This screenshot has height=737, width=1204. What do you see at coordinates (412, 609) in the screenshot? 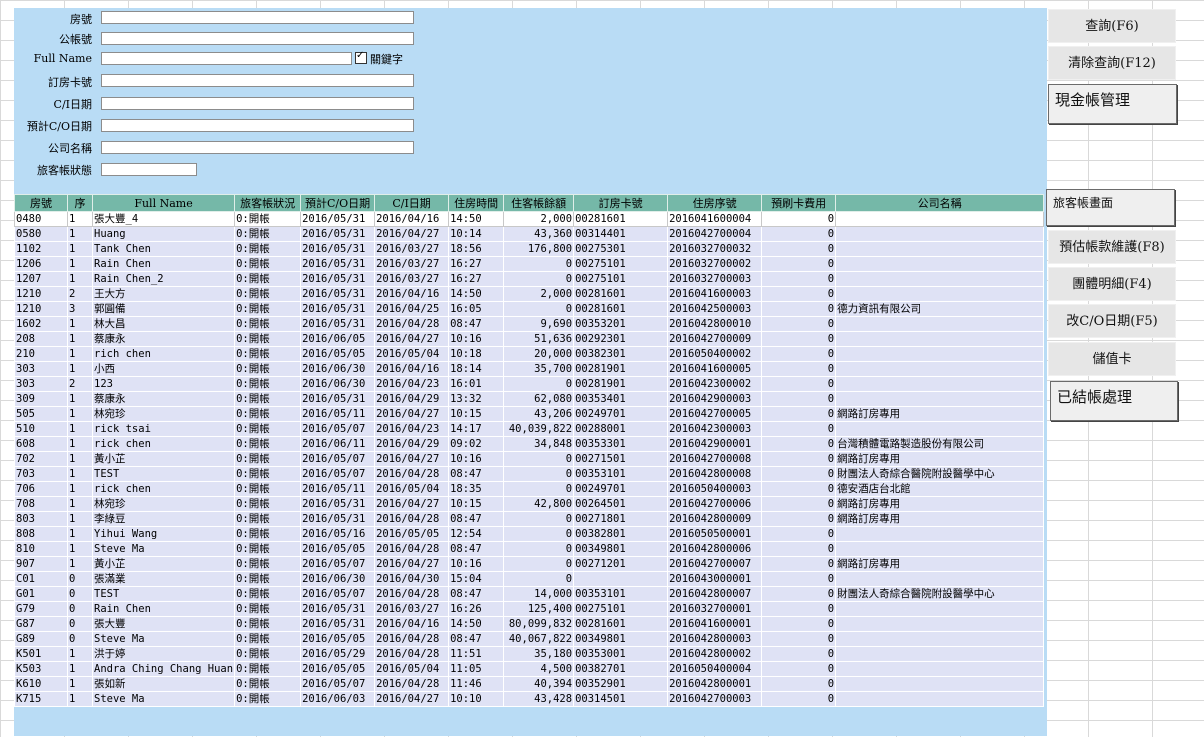
I see `cell-ci-date: 2016/03/27` at bounding box center [412, 609].